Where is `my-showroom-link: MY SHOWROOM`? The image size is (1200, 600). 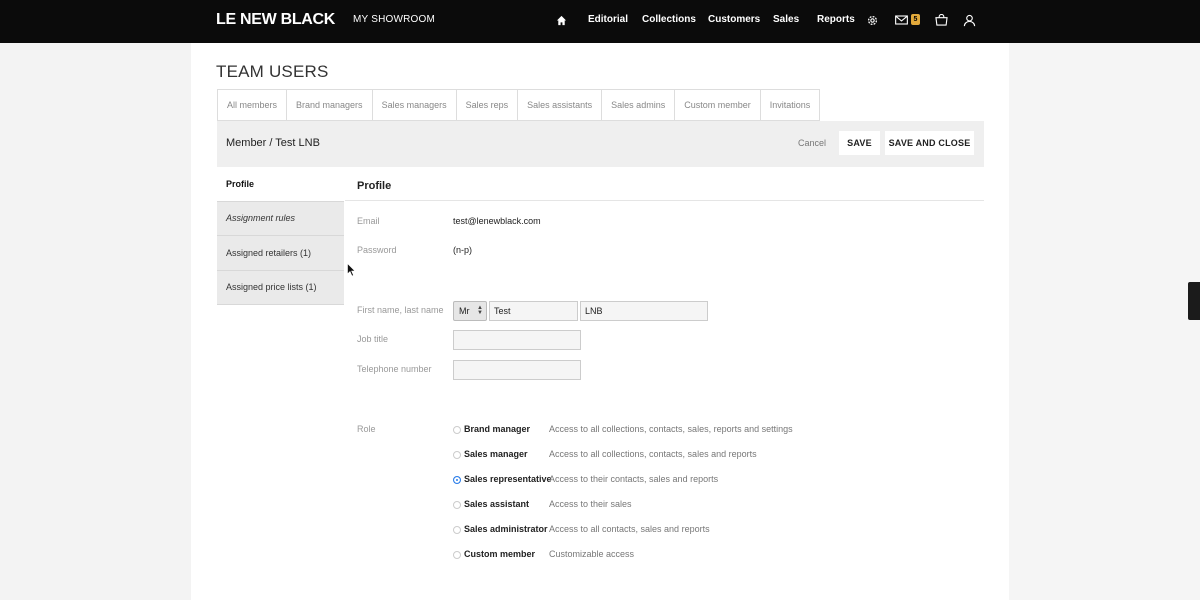 my-showroom-link: MY SHOWROOM is located at coordinates (394, 19).